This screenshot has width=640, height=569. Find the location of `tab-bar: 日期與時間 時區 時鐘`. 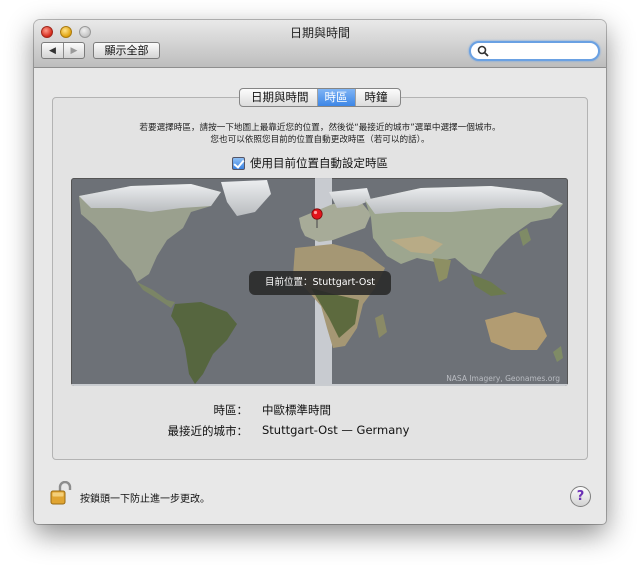

tab-bar: 日期與時間 時區 時鐘 is located at coordinates (320, 97).